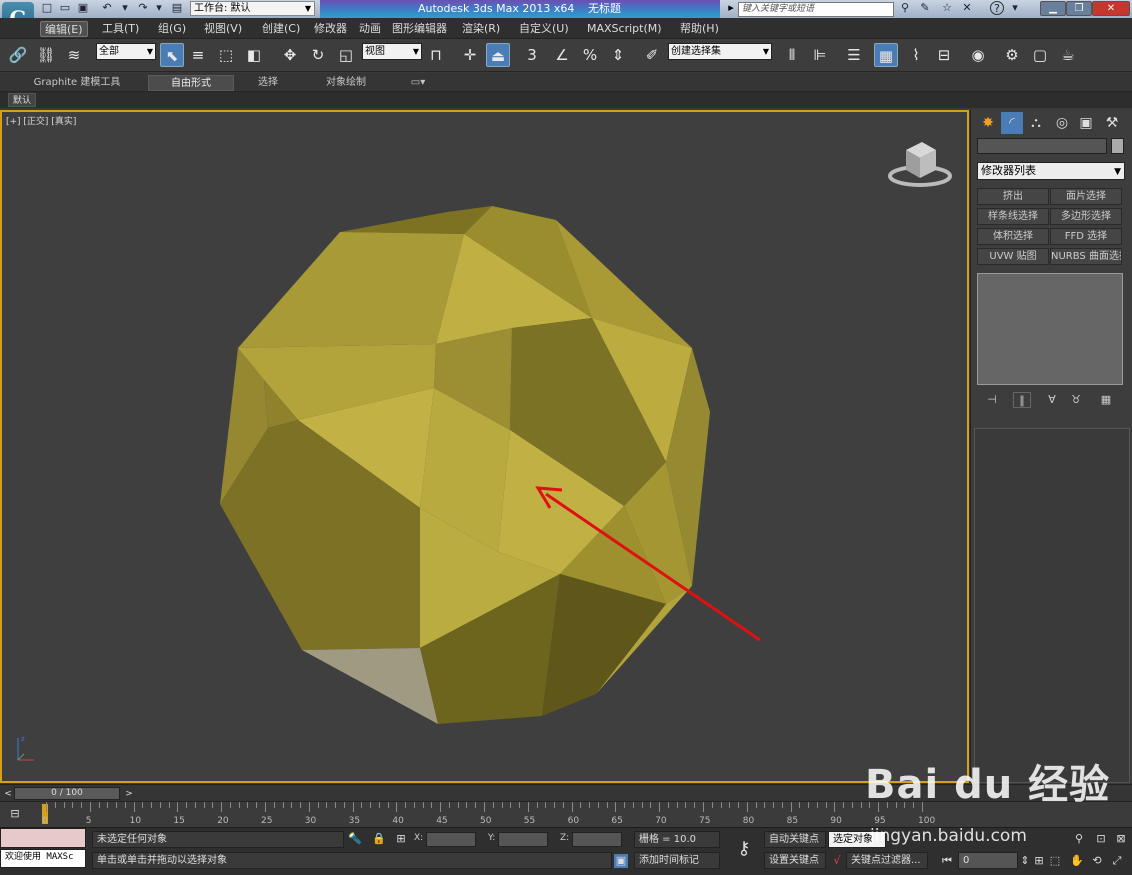  I want to click on new-file-icon: □, so click(47, 8).